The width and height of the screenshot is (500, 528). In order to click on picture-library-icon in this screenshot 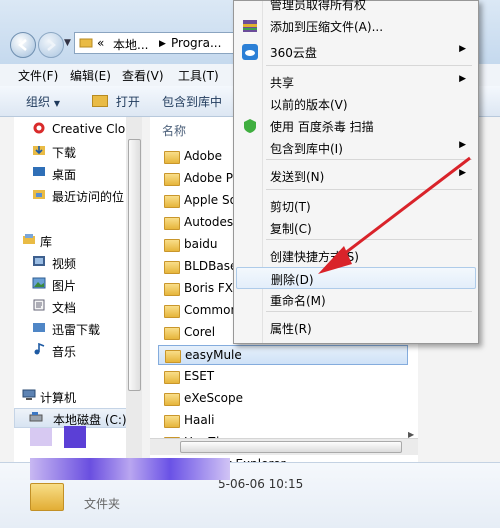, I will do `click(39, 283)`.